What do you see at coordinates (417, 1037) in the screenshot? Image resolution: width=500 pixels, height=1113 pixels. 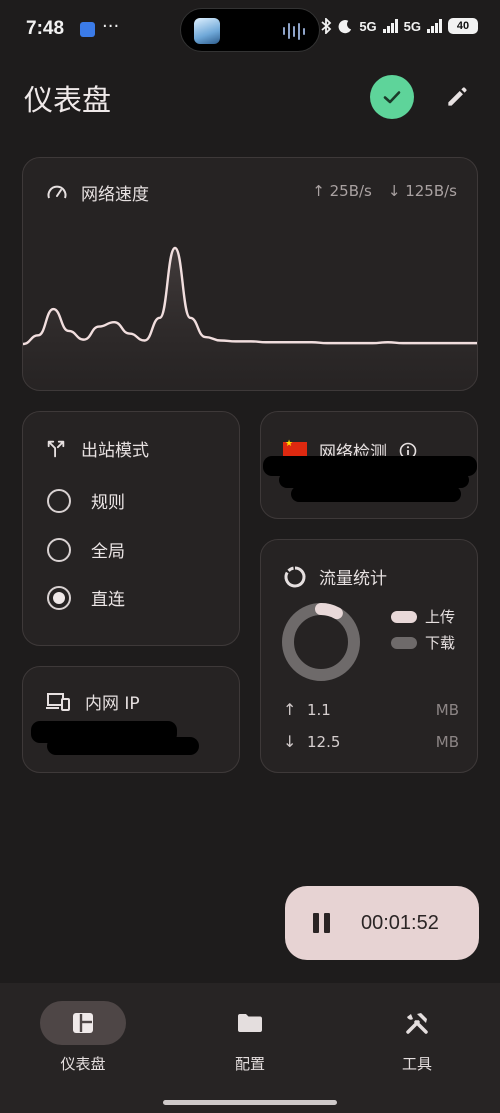 I see `nav-item-tools: 工具` at bounding box center [417, 1037].